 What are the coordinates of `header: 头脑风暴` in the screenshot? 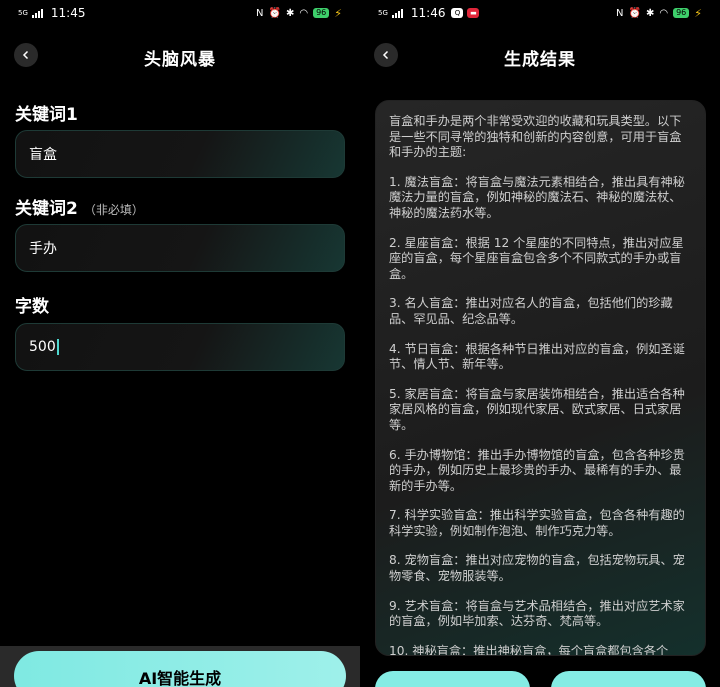 It's located at (180, 56).